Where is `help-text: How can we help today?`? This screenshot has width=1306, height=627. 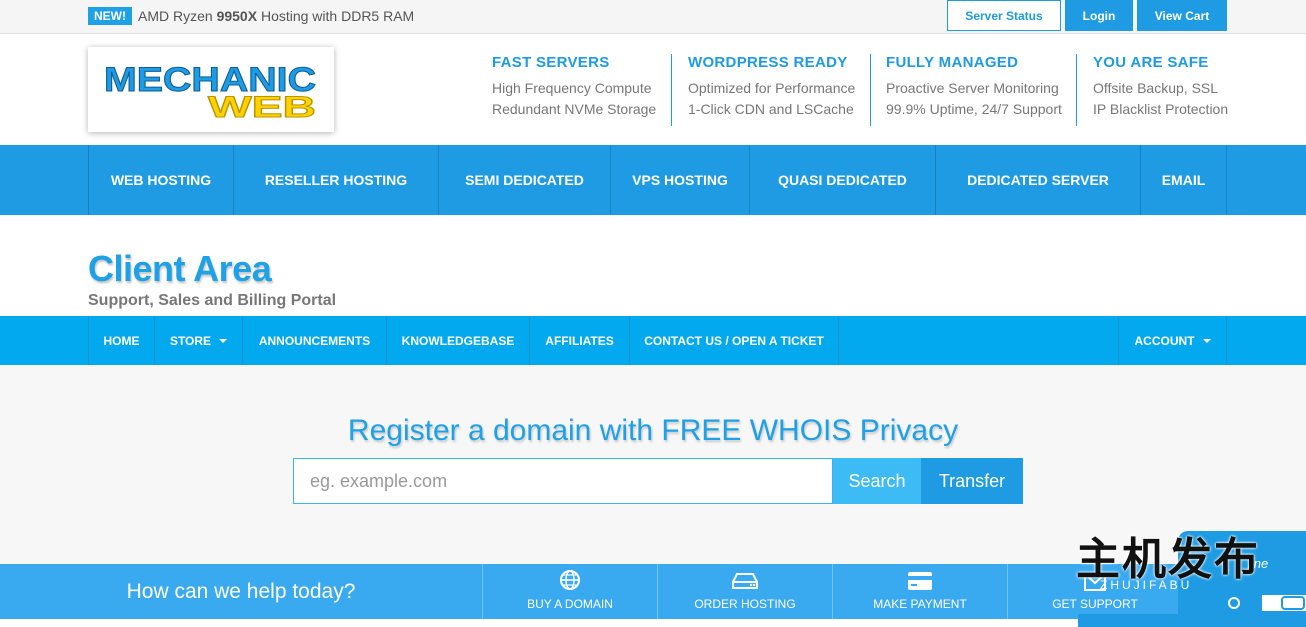
help-text: How can we help today? is located at coordinates (241, 591).